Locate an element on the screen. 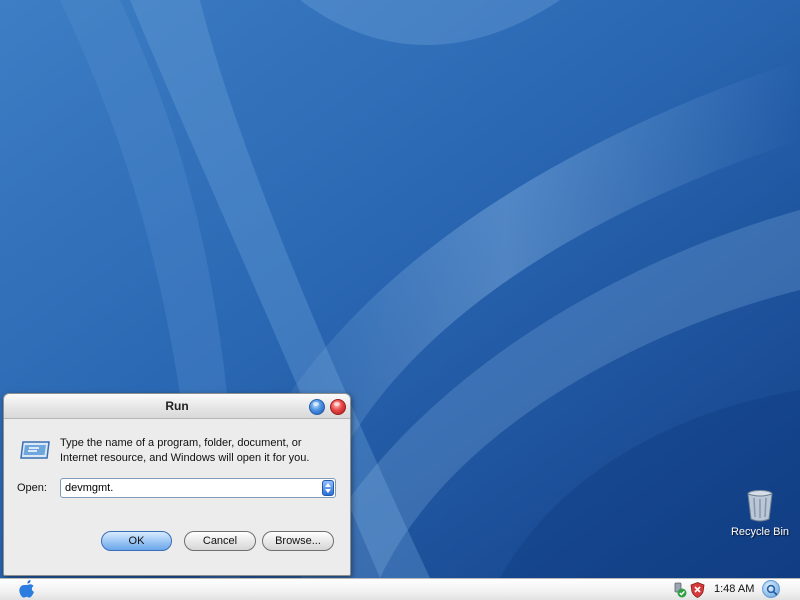 The height and width of the screenshot is (600, 800). open-combobox is located at coordinates (198, 488).